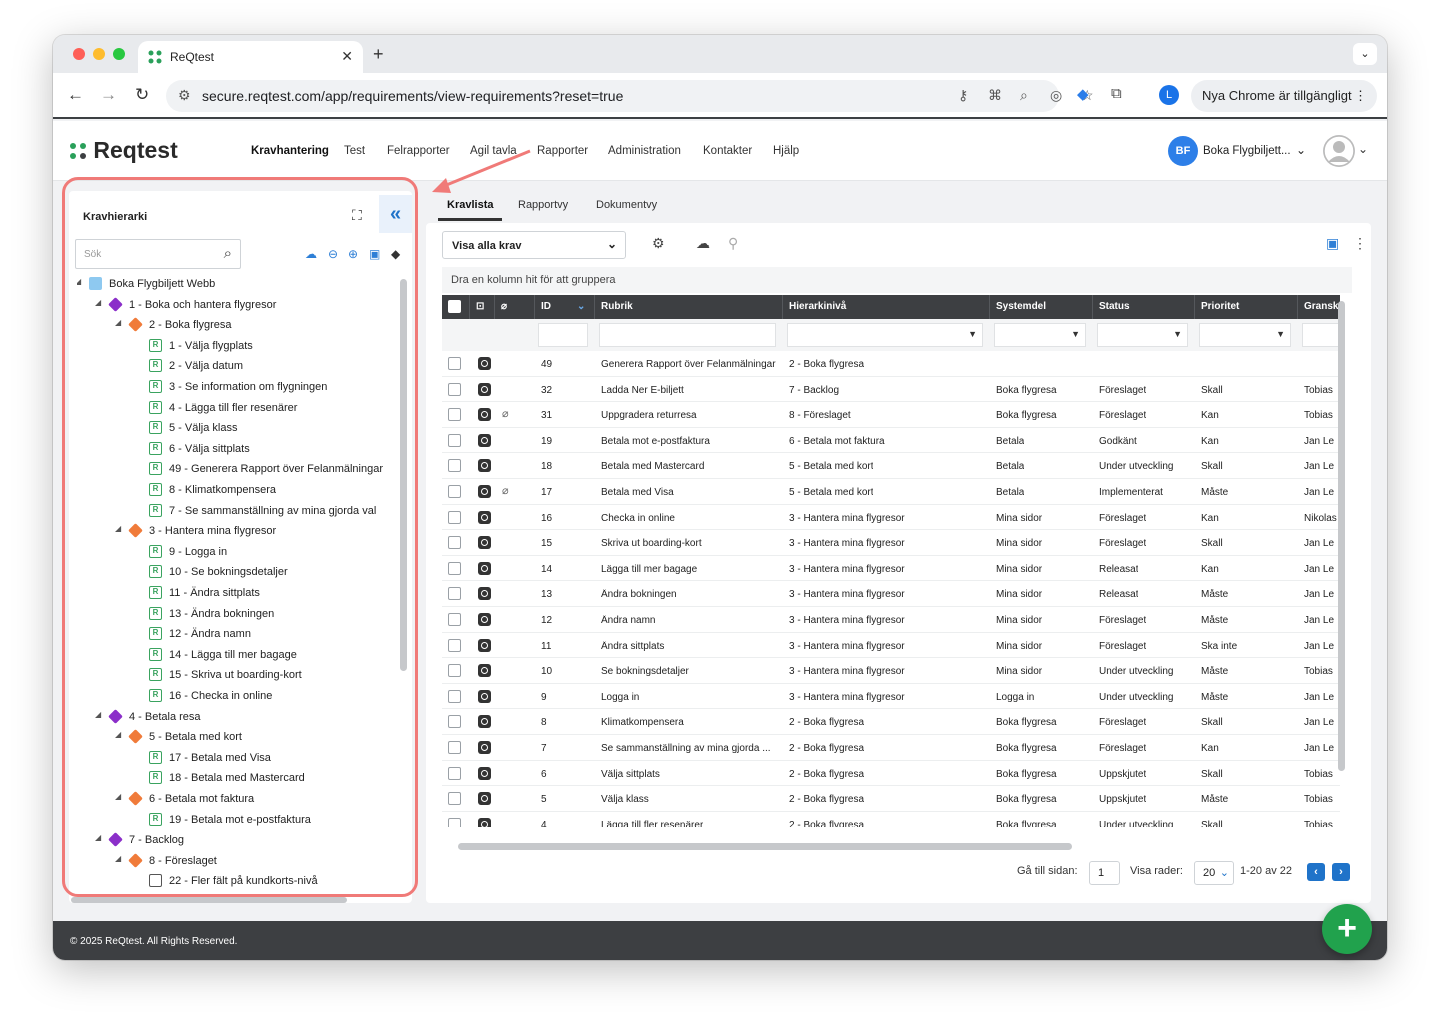 The width and height of the screenshot is (1440, 1030). What do you see at coordinates (237, 718) in the screenshot?
I see `tree-node: ◢ 4 - Betala resa` at bounding box center [237, 718].